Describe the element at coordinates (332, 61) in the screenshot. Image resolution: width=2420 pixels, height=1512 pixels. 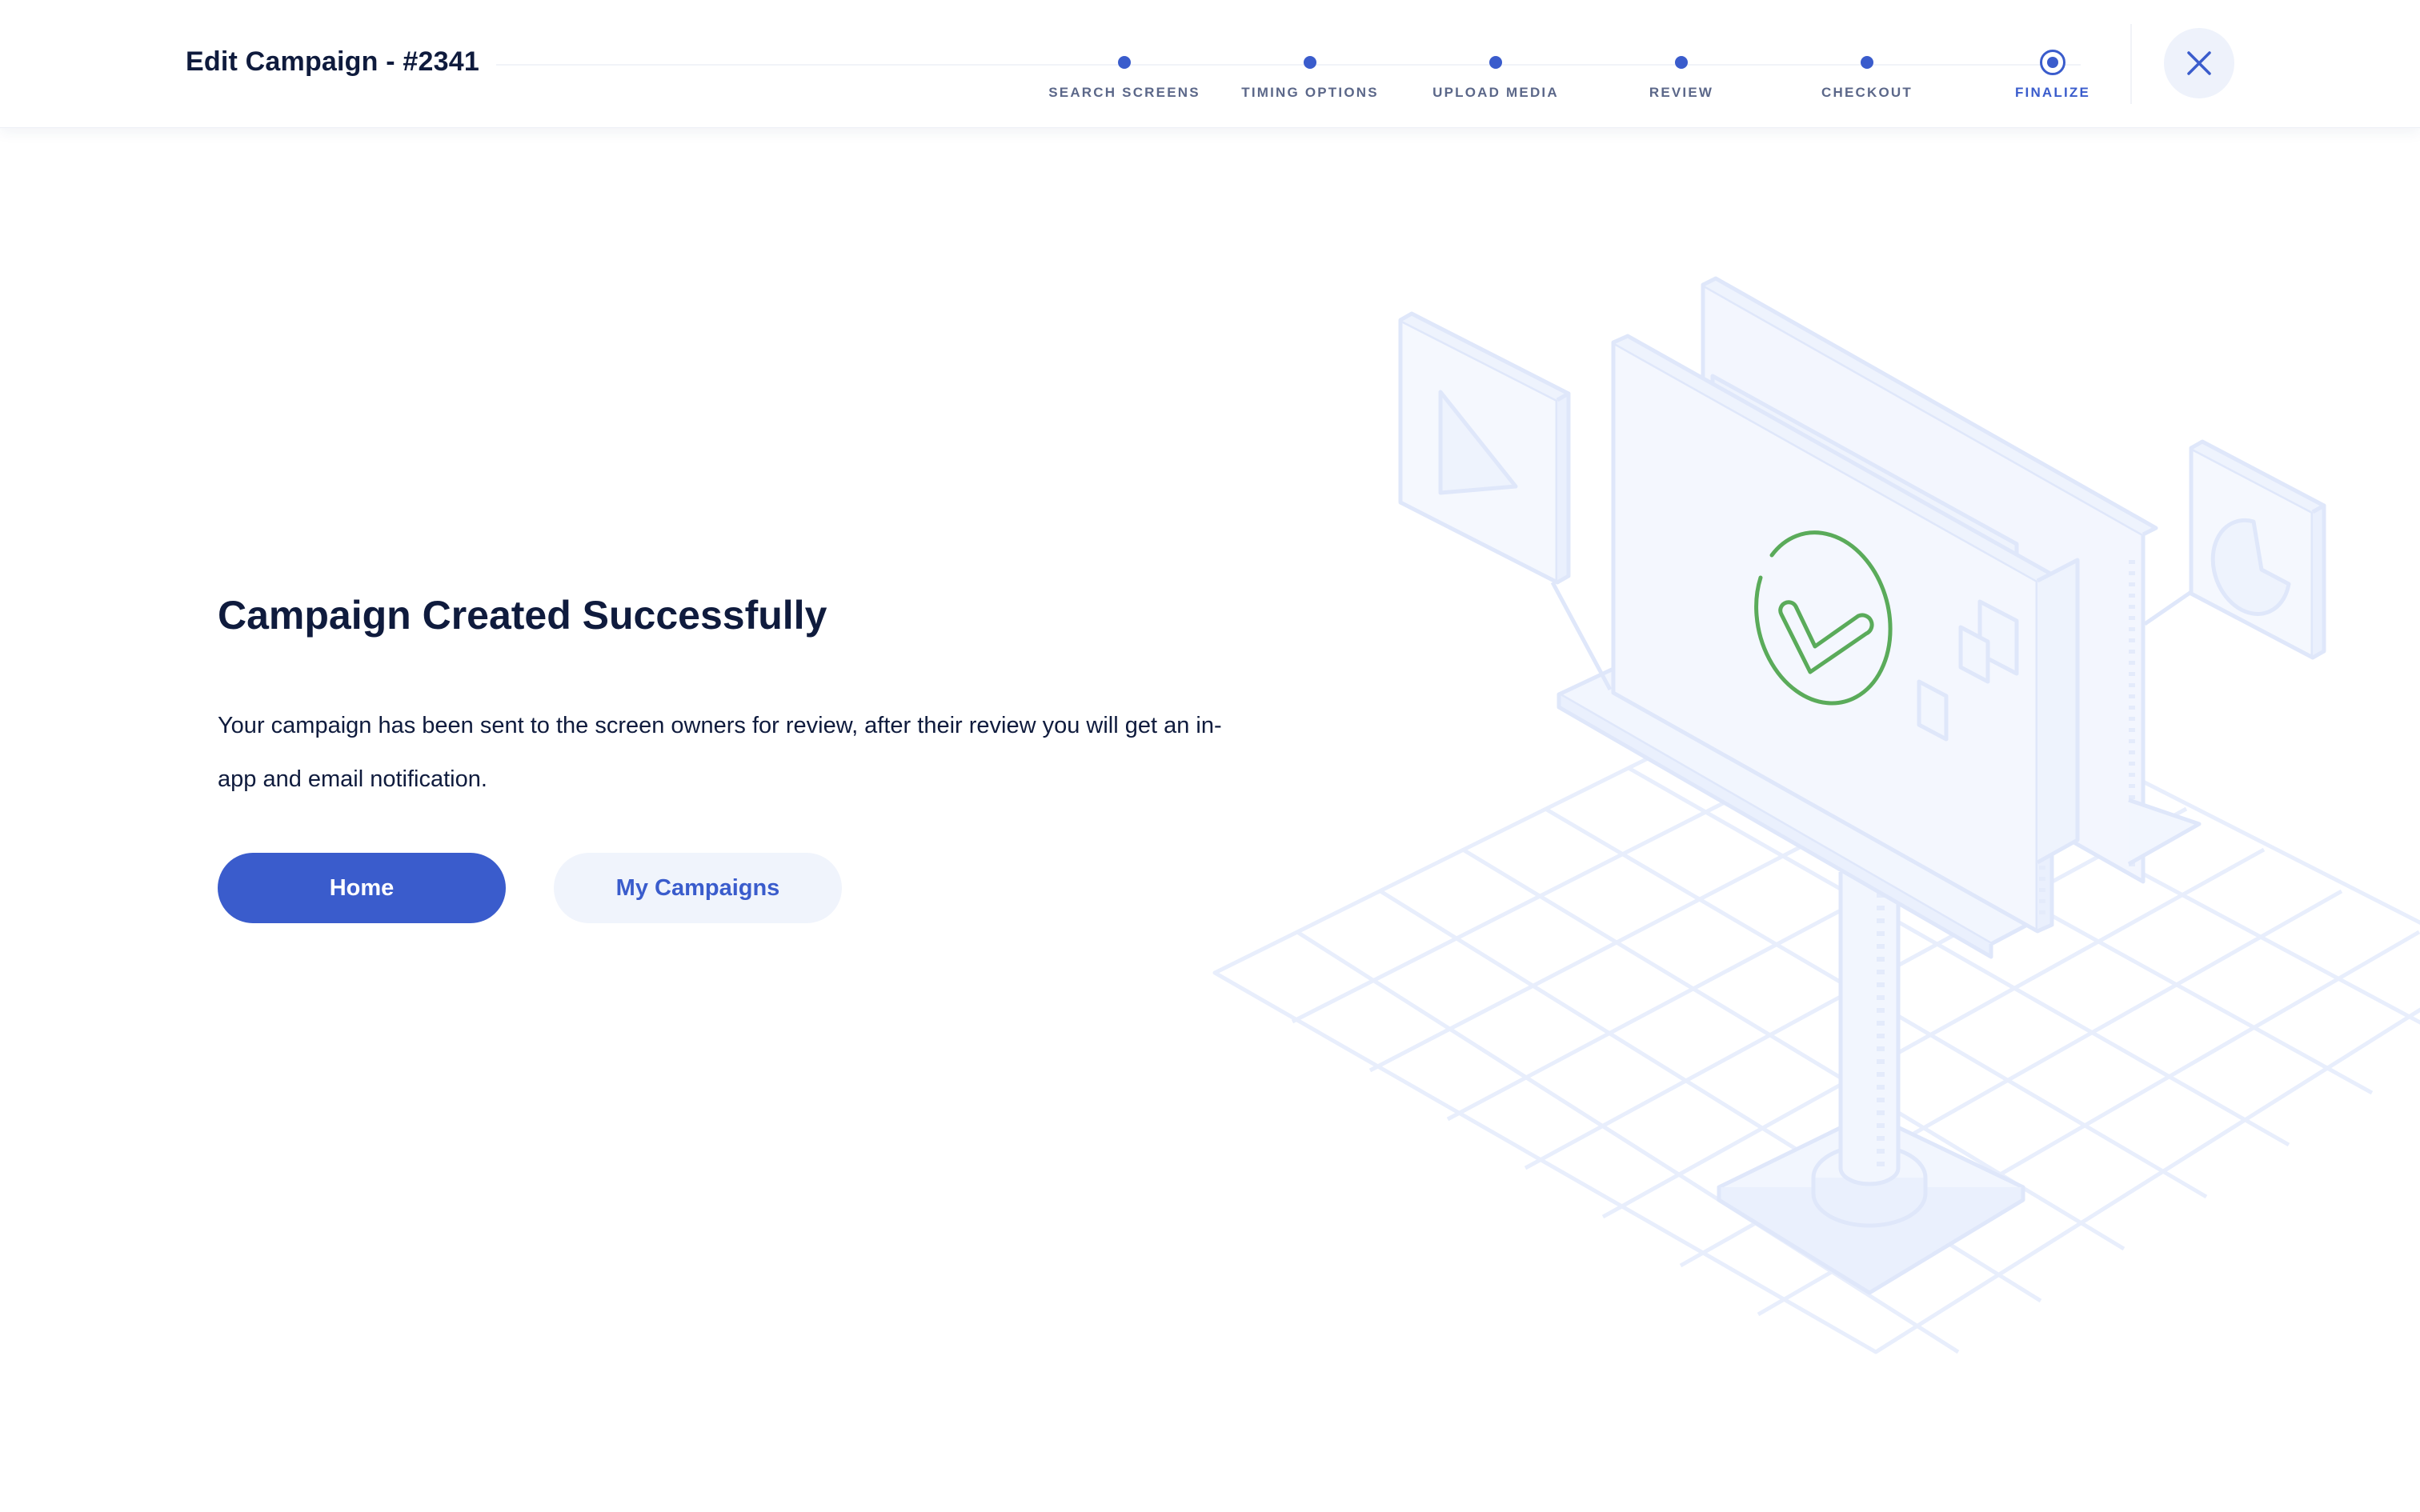
I see `page-title: Edit Campaign - #2341` at that location.